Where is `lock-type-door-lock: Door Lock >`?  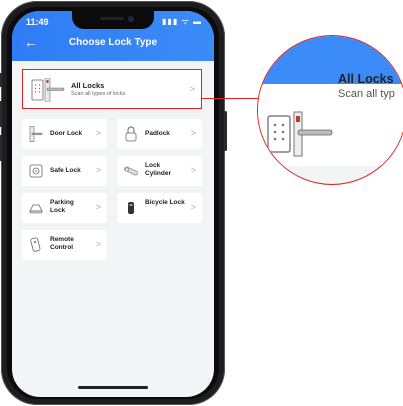 lock-type-door-lock: Door Lock > is located at coordinates (64, 134).